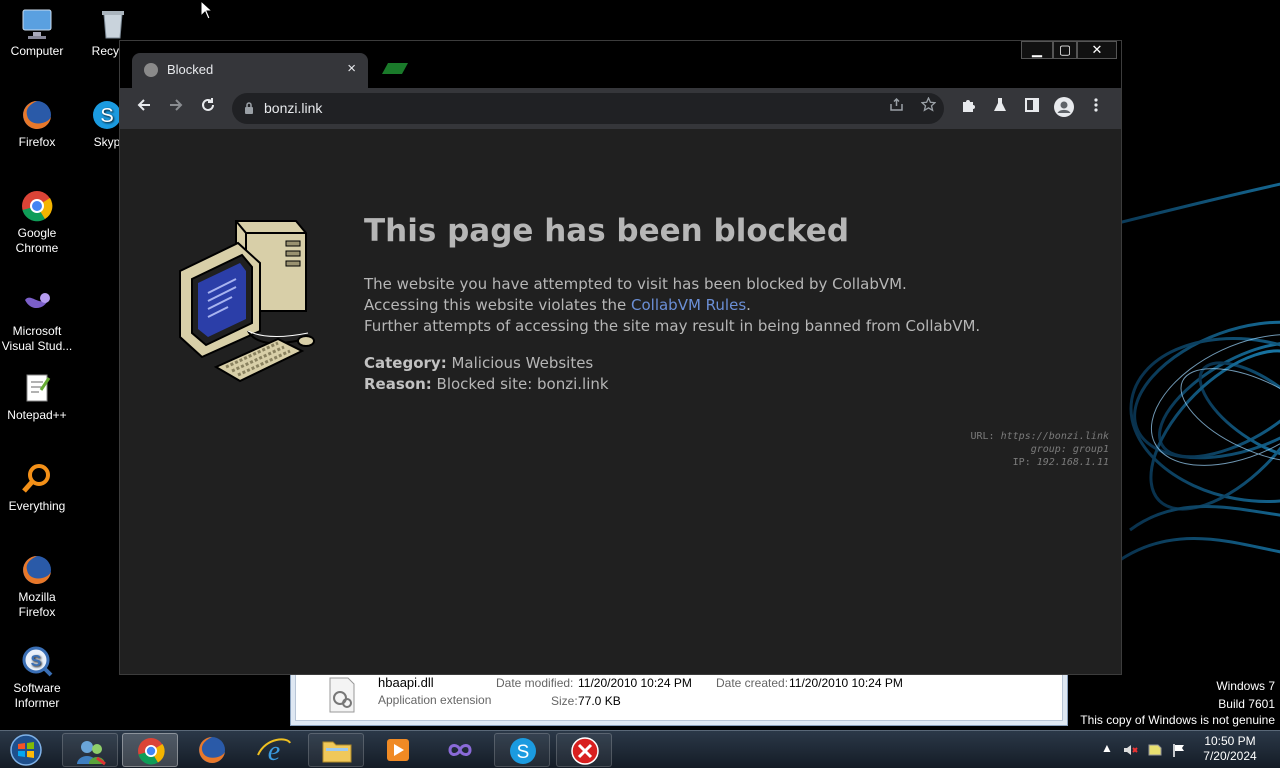  Describe the element at coordinates (208, 104) in the screenshot. I see `reload-icon` at that location.